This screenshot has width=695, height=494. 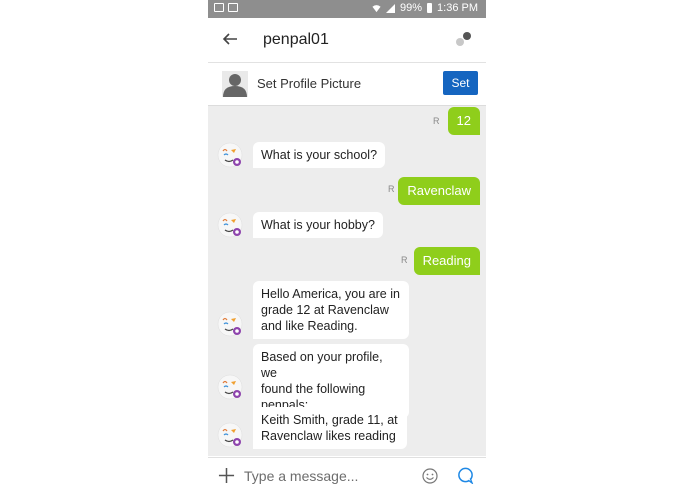 What do you see at coordinates (319, 155) in the screenshot?
I see `incoming-message: What is your school?` at bounding box center [319, 155].